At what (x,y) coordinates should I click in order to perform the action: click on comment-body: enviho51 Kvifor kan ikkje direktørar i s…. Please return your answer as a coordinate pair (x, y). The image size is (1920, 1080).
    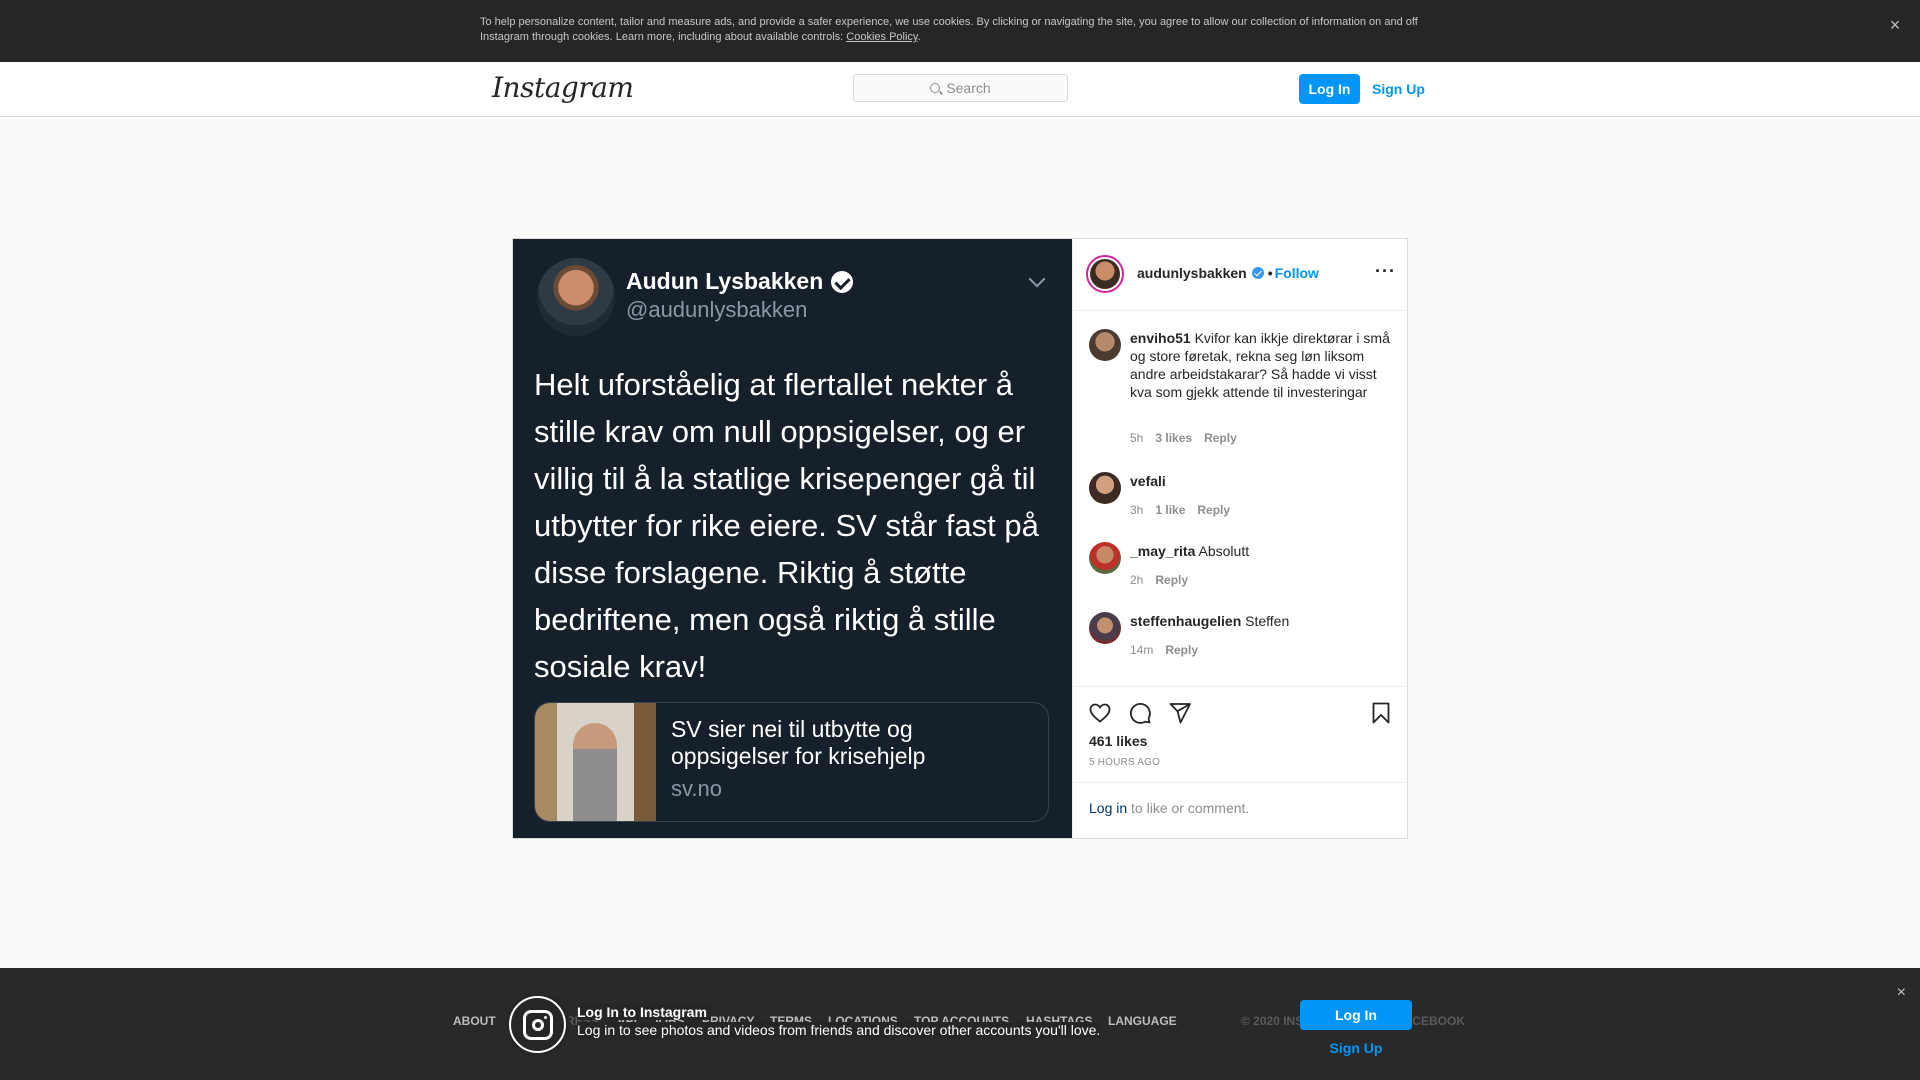
    Looking at the image, I should click on (1262, 365).